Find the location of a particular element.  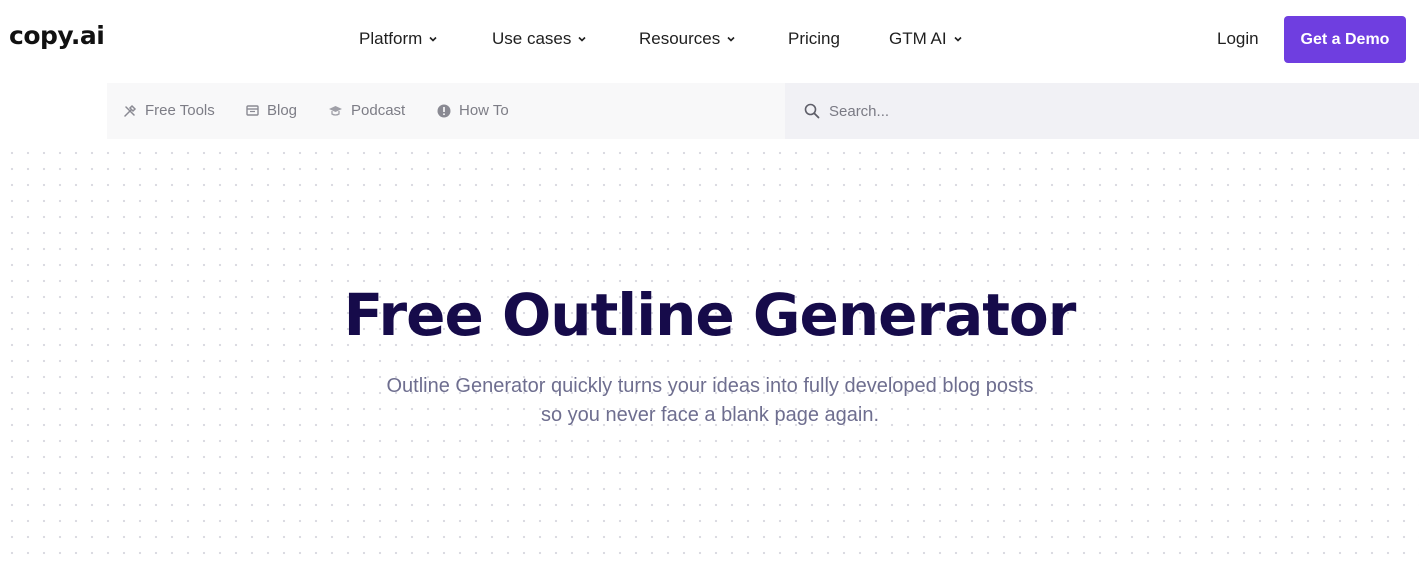

subnav-item-blog: Blog is located at coordinates (271, 110).